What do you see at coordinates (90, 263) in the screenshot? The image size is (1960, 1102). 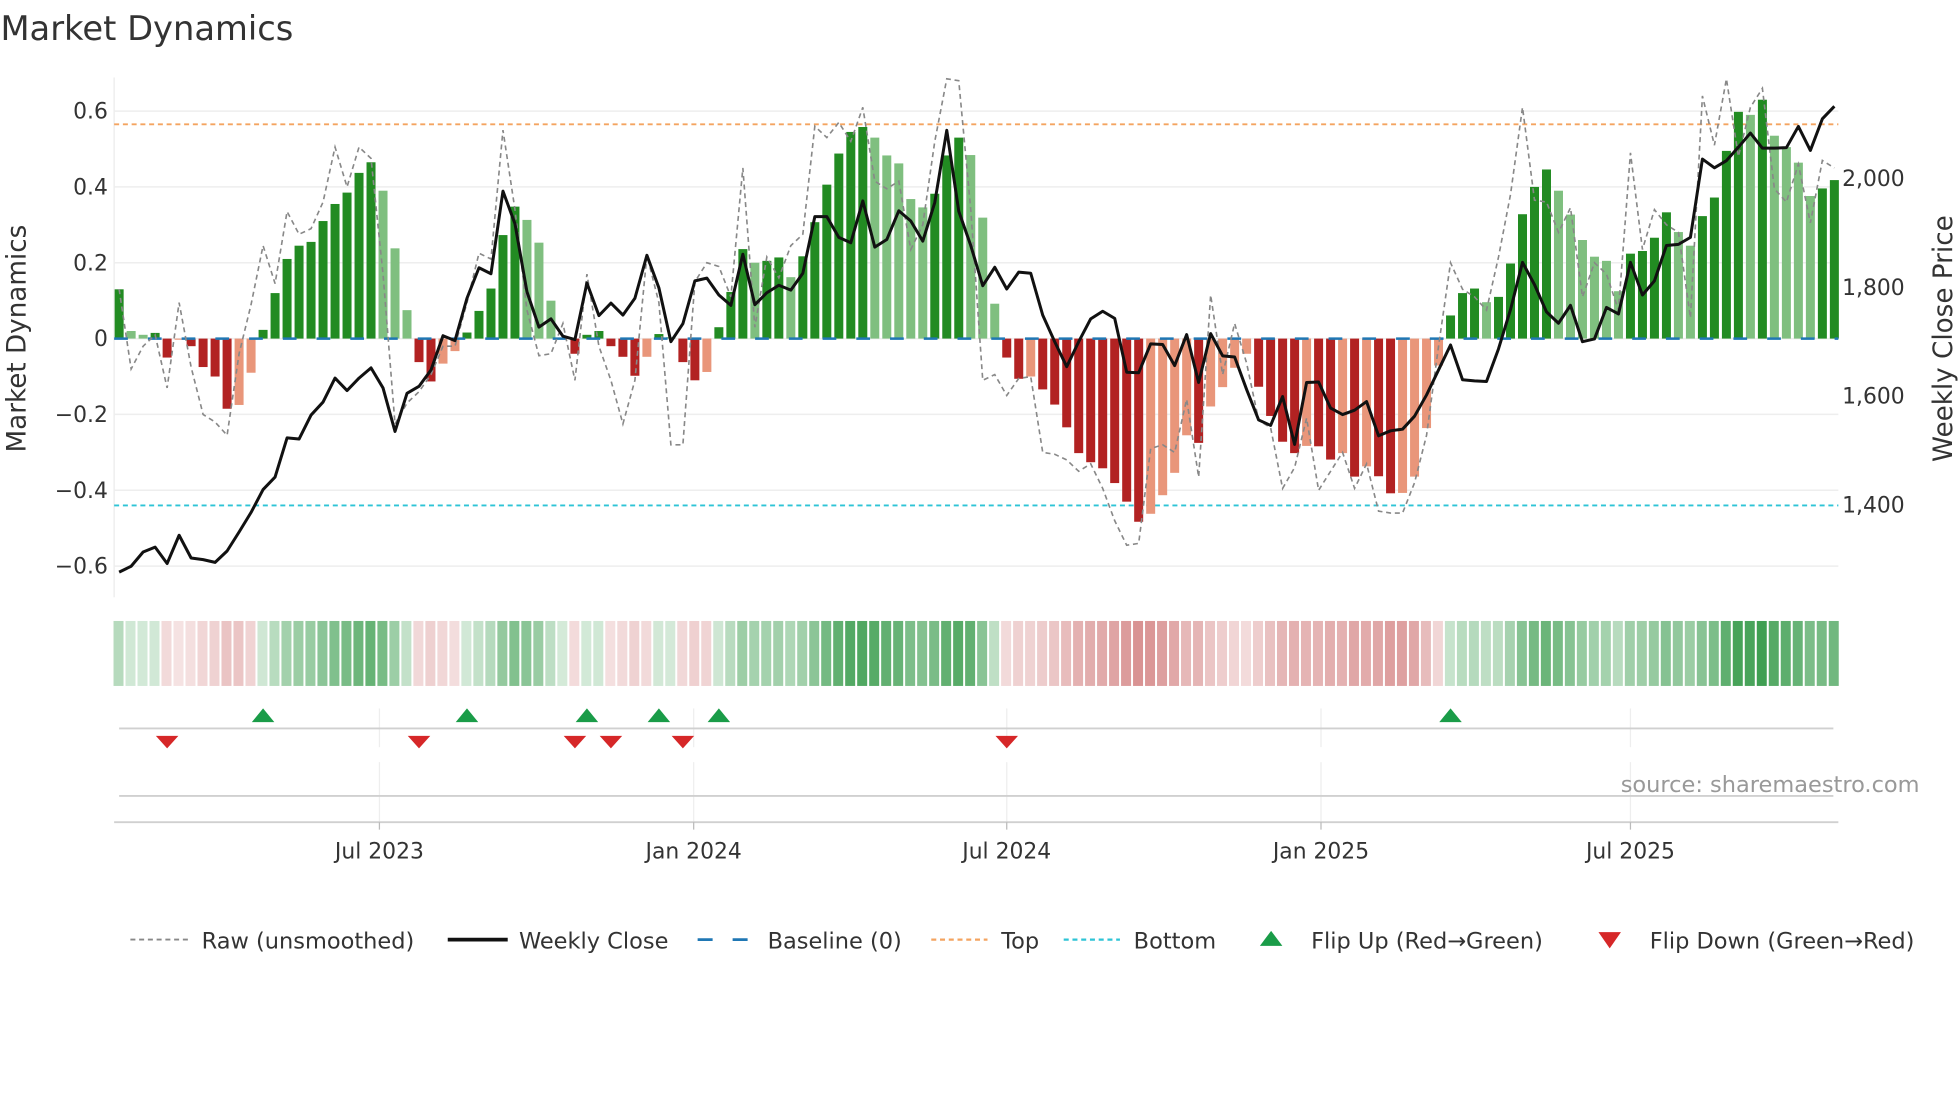 I see `y-tick-label: 0.2` at bounding box center [90, 263].